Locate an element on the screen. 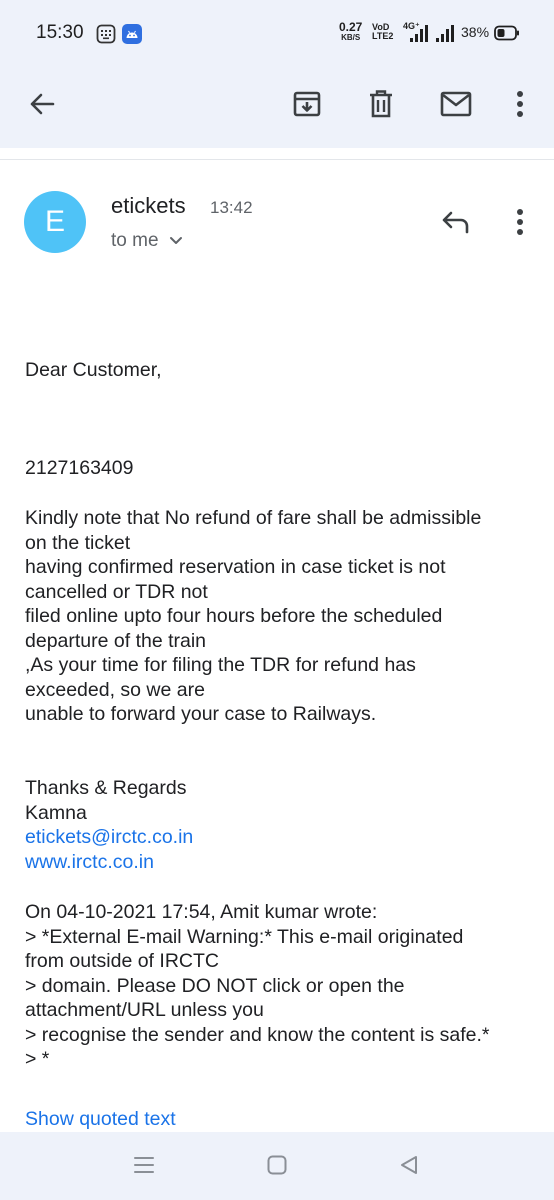  message-more-button is located at coordinates (520, 222).